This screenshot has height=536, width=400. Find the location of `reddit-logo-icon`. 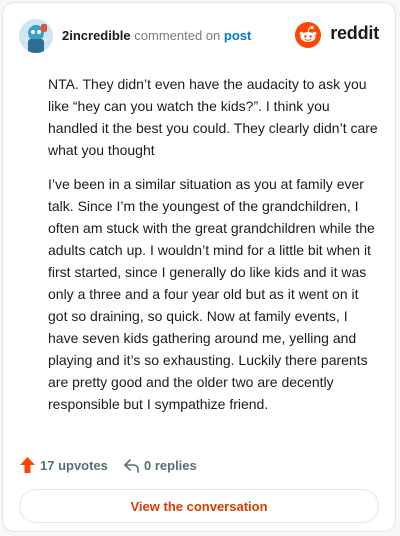

reddit-logo-icon is located at coordinates (308, 35).